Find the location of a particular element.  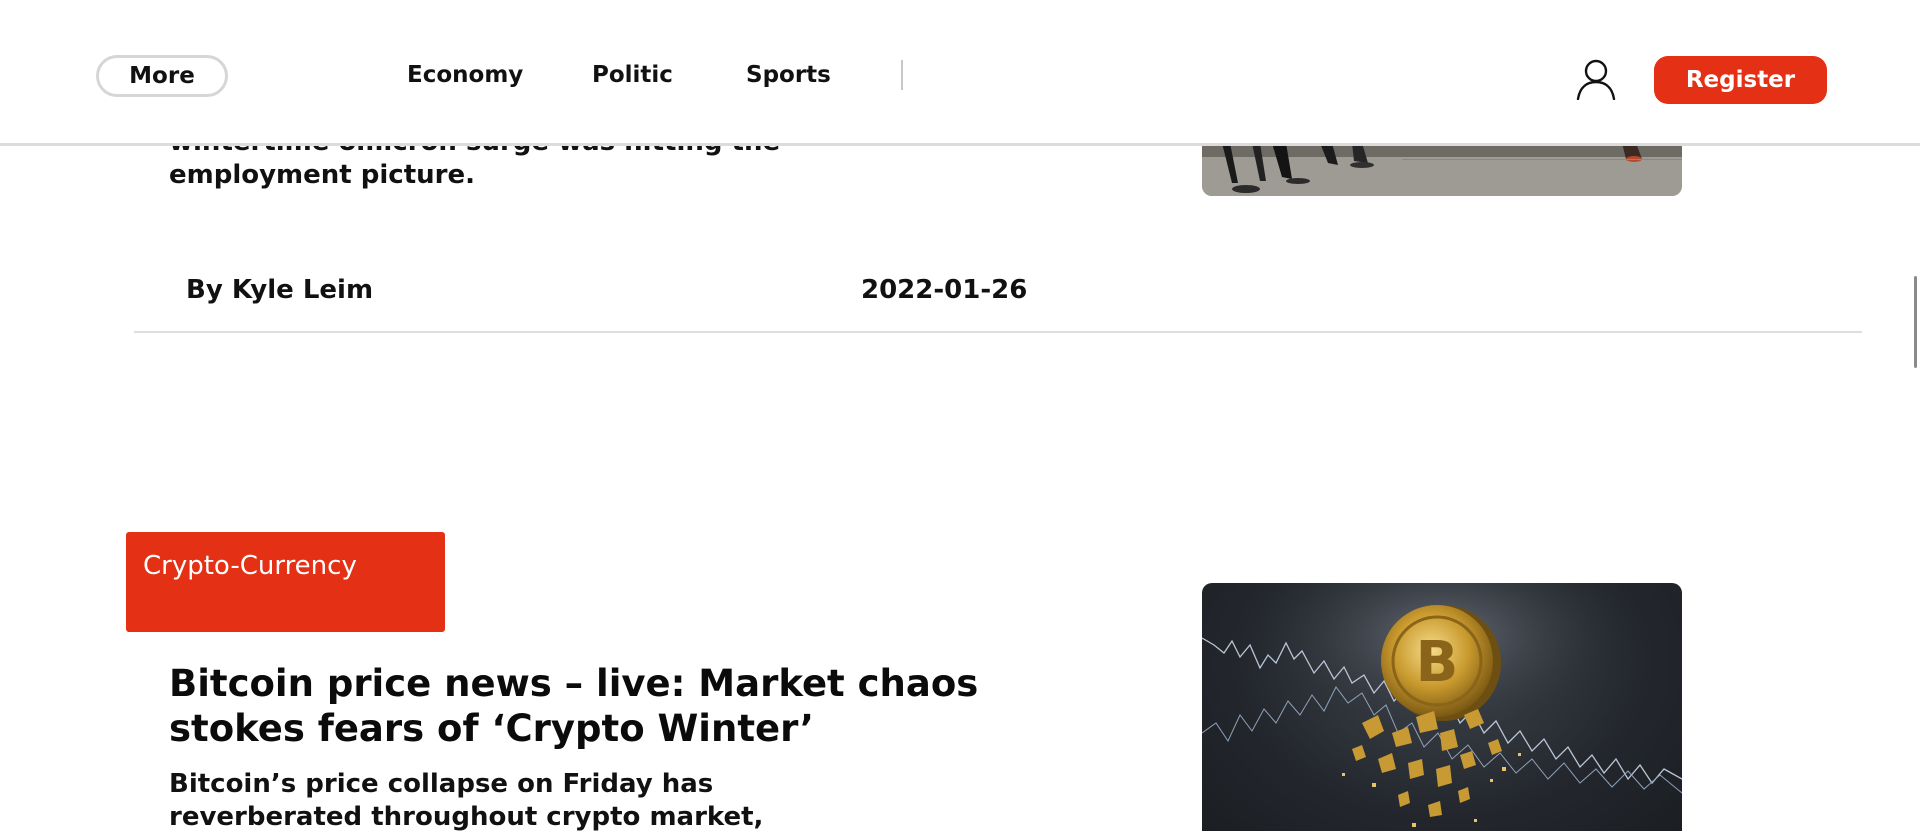

bitcoin-crash-illustration: B is located at coordinates (1442, 707).